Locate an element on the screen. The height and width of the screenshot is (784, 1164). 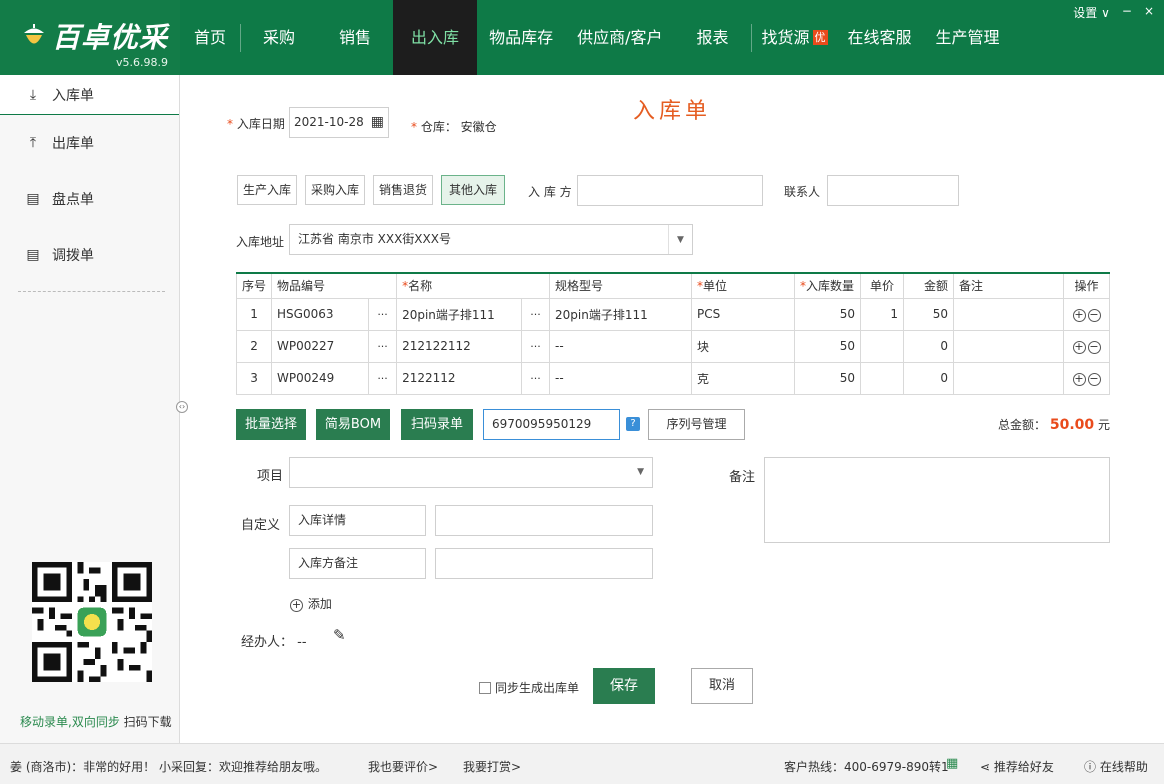
help-icon: ⓘ is located at coordinates (1090, 767).